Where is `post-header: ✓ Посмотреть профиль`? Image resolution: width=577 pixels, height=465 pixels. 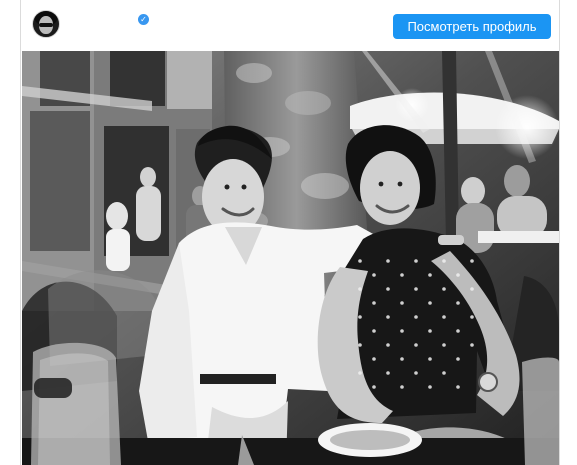 post-header: ✓ Посмотреть профиль is located at coordinates (290, 25).